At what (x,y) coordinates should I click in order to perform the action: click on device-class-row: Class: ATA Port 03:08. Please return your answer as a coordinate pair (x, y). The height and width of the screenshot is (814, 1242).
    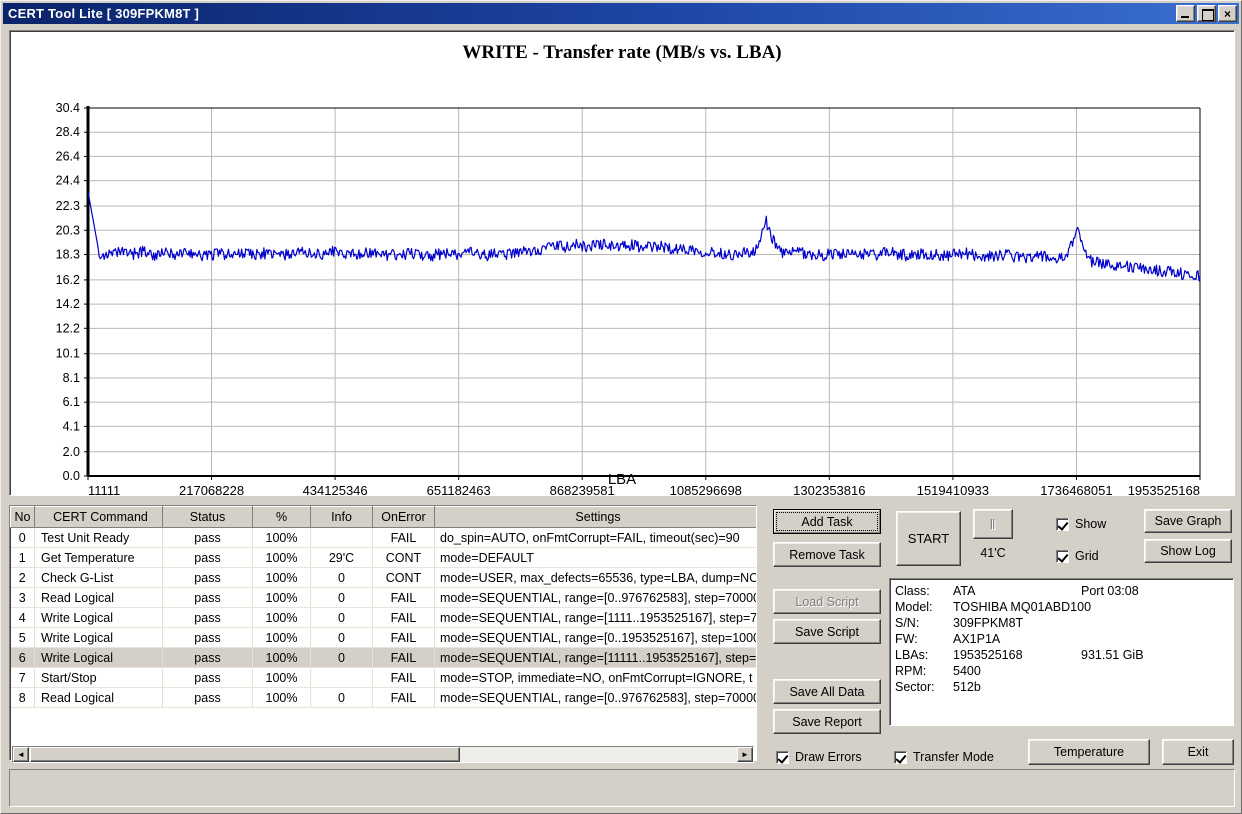
    Looking at the image, I should click on (1061, 591).